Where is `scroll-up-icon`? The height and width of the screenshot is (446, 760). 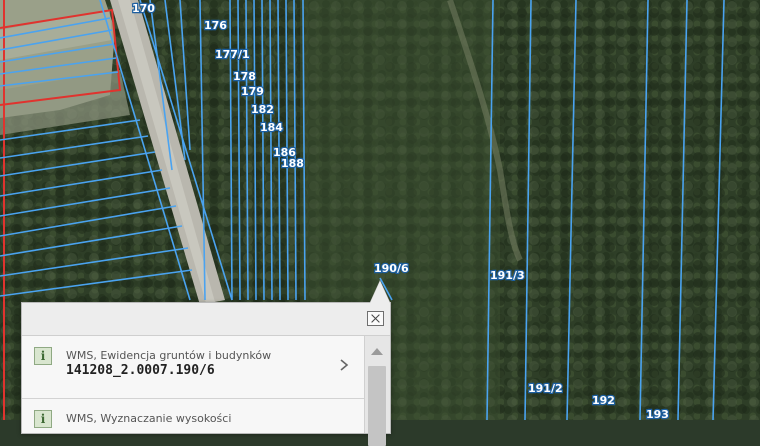
scroll-up-icon is located at coordinates (377, 351).